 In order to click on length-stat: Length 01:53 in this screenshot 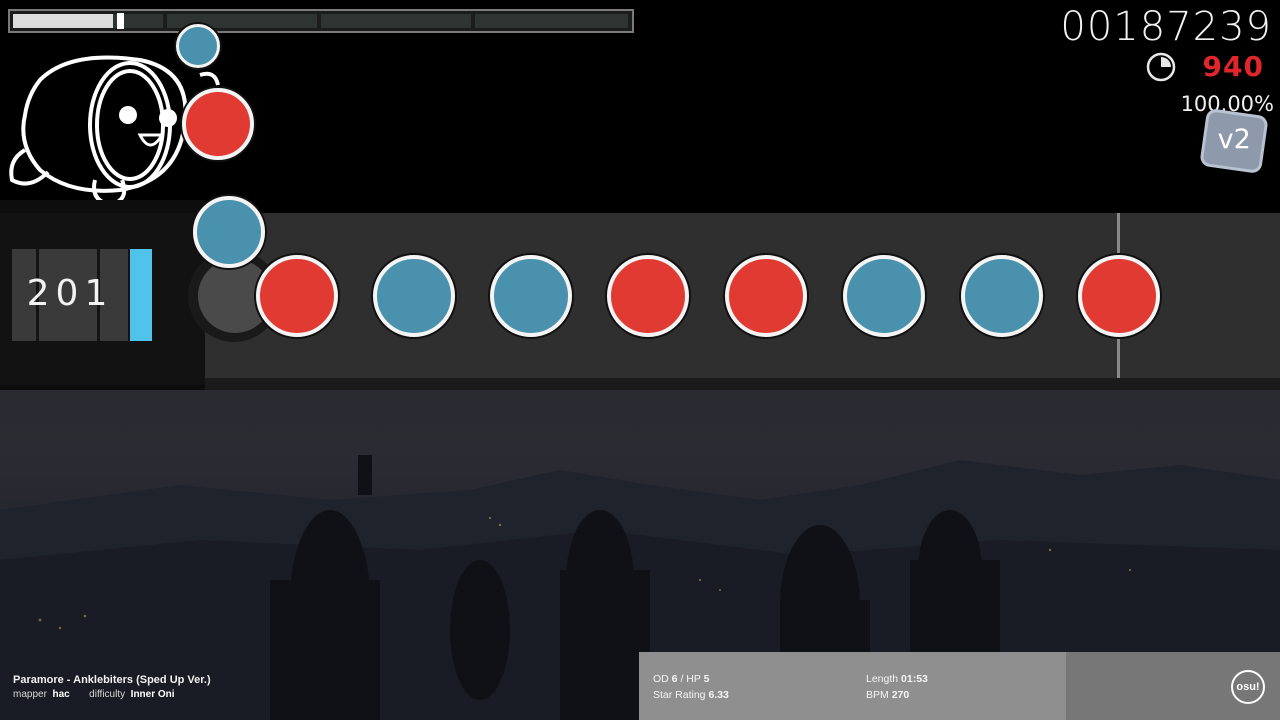, I will do `click(897, 679)`.